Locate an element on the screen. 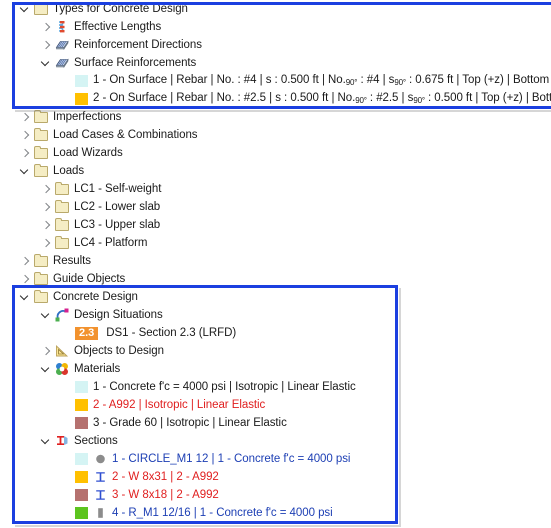 This screenshot has width=551, height=528. tree-row-surface-reinforcements: Surface Reinforcements is located at coordinates (275, 63).